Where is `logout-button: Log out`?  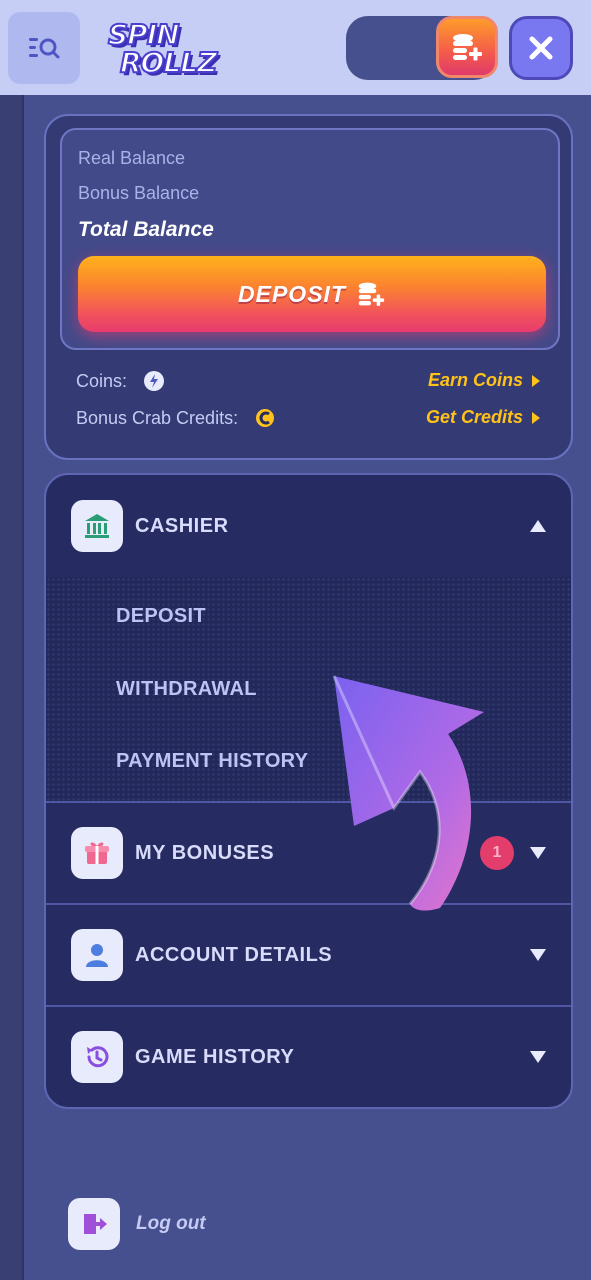
logout-button: Log out is located at coordinates (137, 1224).